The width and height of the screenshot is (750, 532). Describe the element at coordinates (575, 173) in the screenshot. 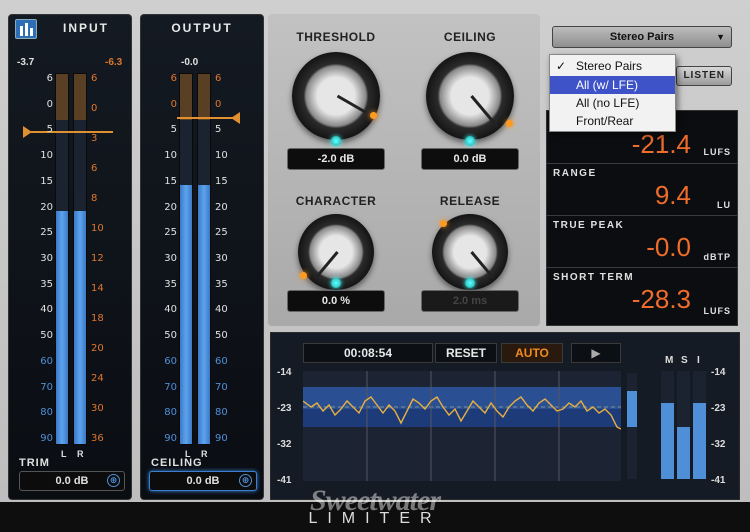

I see `range-label: RANGE` at that location.